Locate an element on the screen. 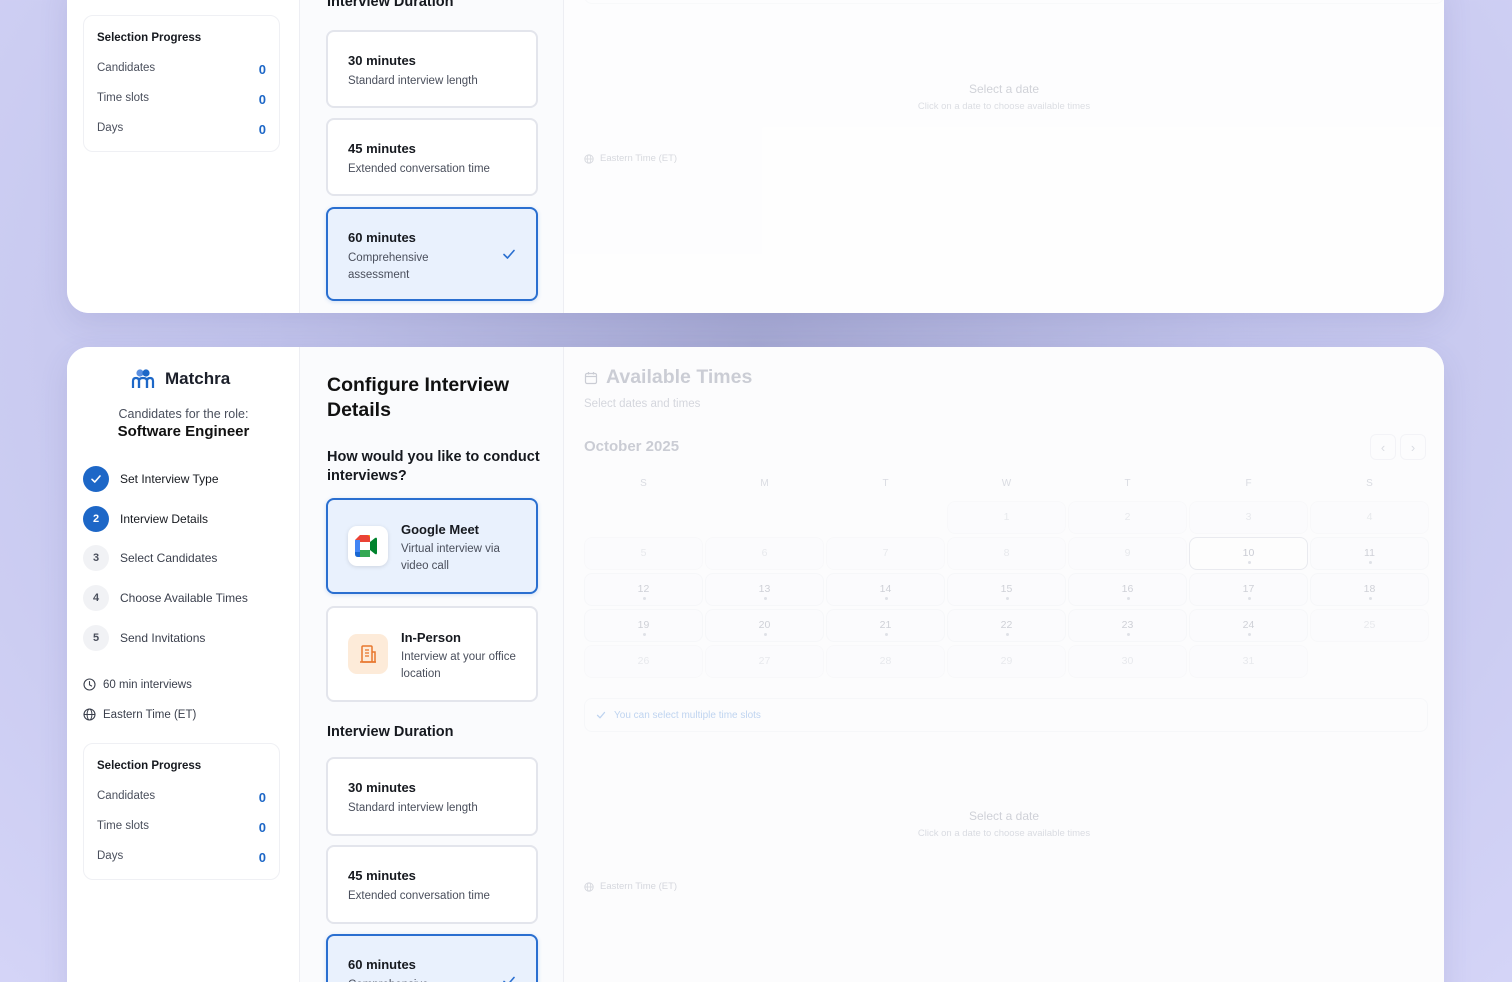 This screenshot has width=1512, height=982. calendar-day: 28 is located at coordinates (885, 661).